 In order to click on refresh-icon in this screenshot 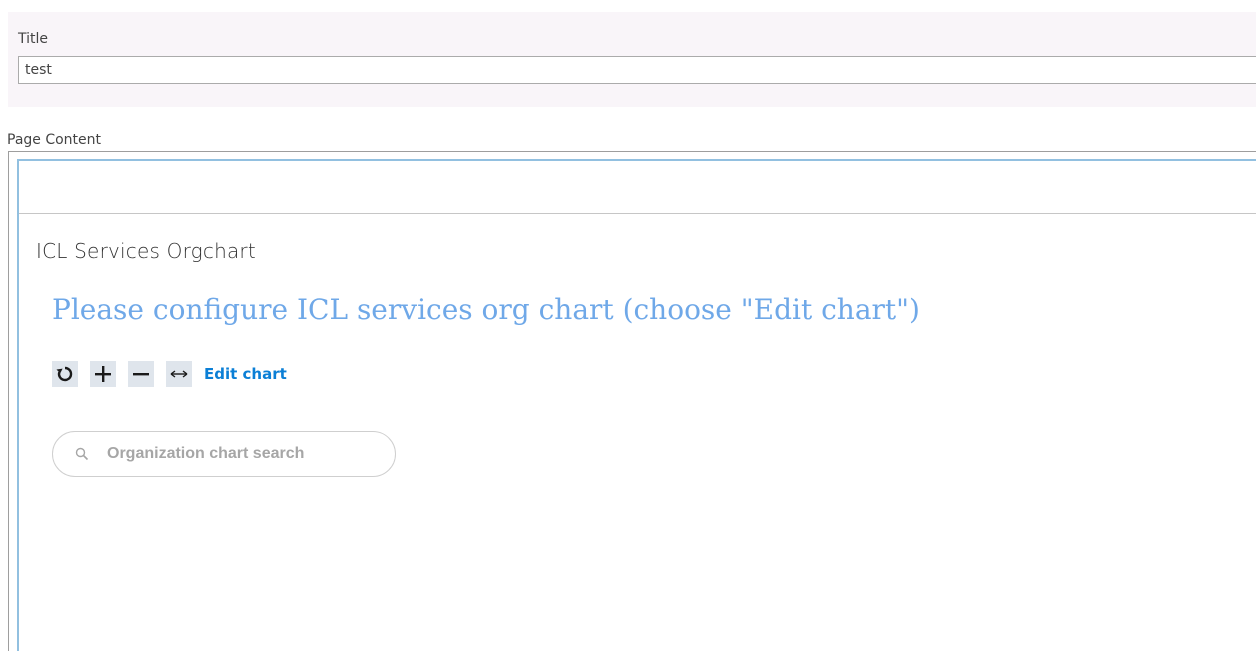, I will do `click(64, 374)`.